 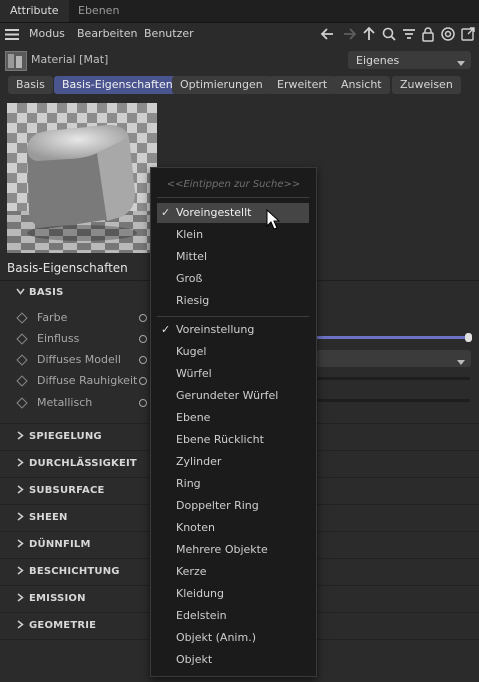 I want to click on group-basis-label: BASIS, so click(x=46, y=292).